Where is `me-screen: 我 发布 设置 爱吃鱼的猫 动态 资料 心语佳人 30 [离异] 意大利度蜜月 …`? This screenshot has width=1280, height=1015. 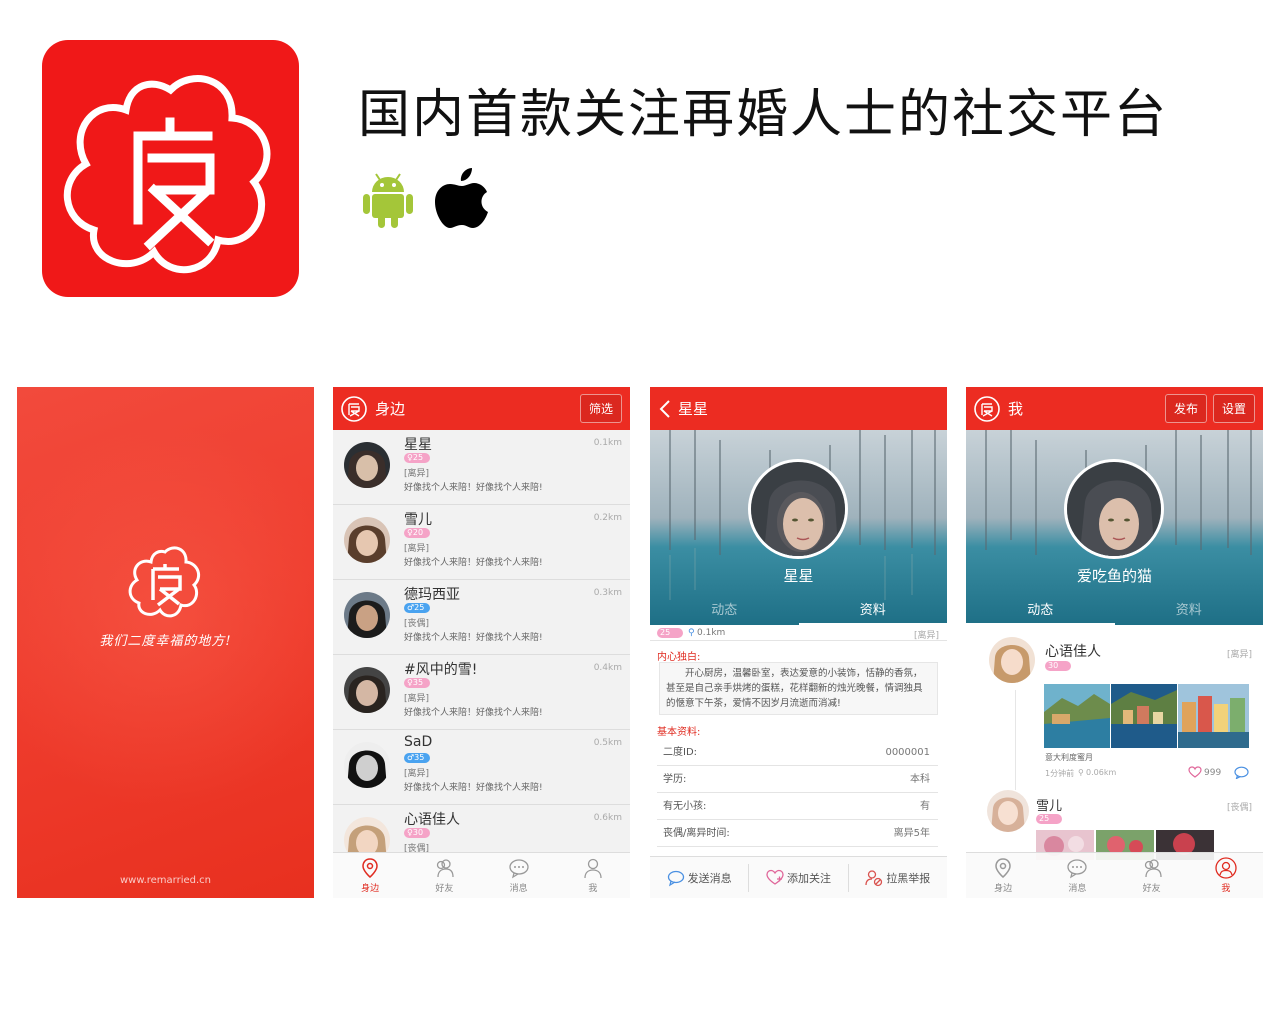 me-screen: 我 发布 设置 爱吃鱼的猫 动态 资料 心语佳人 30 [离异] 意大利度蜜月 … is located at coordinates (1114, 642).